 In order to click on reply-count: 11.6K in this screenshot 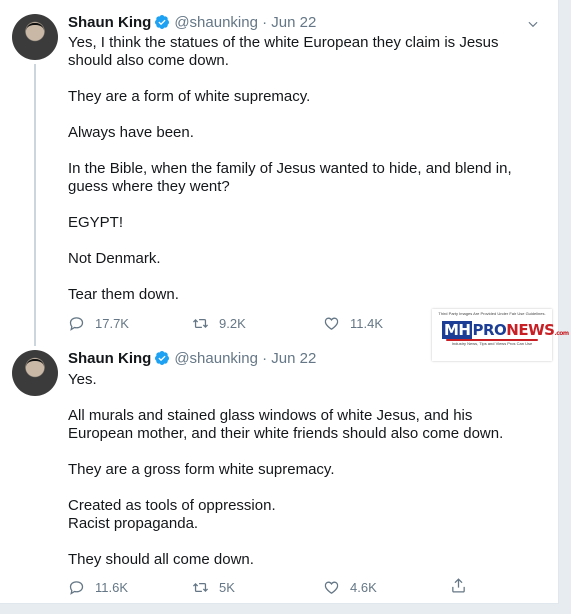, I will do `click(112, 587)`.